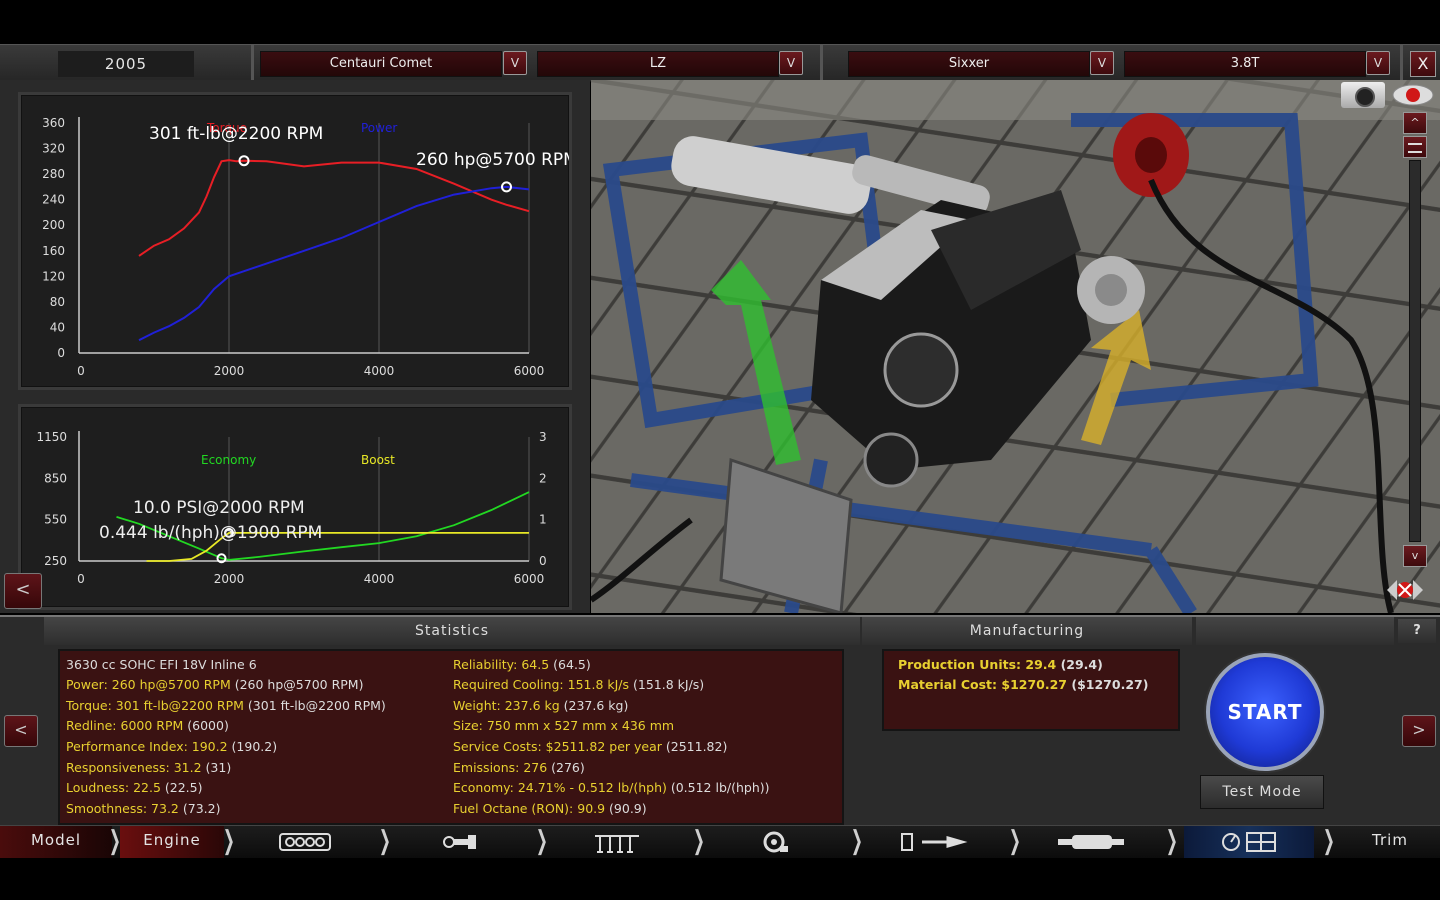  Describe the element at coordinates (543, 437) in the screenshot. I see `y-right-tick-label: 3` at that location.